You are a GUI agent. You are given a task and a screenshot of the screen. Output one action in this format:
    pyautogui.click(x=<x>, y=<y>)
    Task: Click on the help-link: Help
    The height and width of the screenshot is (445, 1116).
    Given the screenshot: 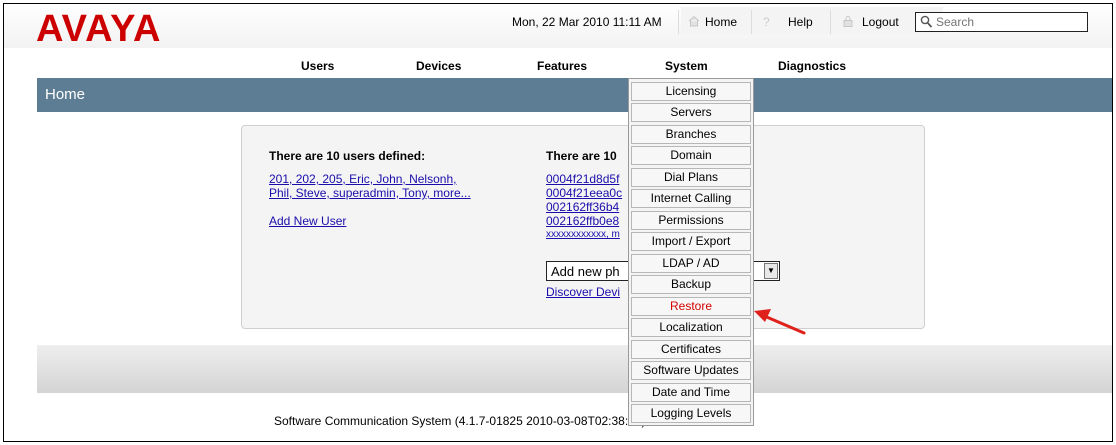 What is the action you would take?
    pyautogui.click(x=800, y=22)
    